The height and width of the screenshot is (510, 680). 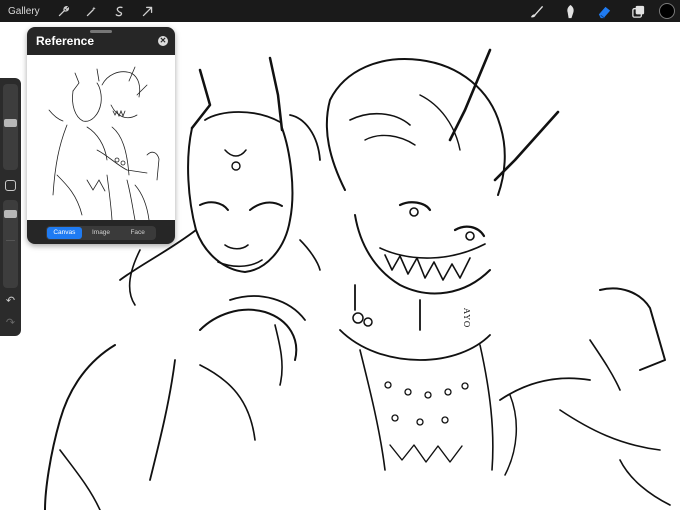 I want to click on right-tool-group, so click(x=599, y=11).